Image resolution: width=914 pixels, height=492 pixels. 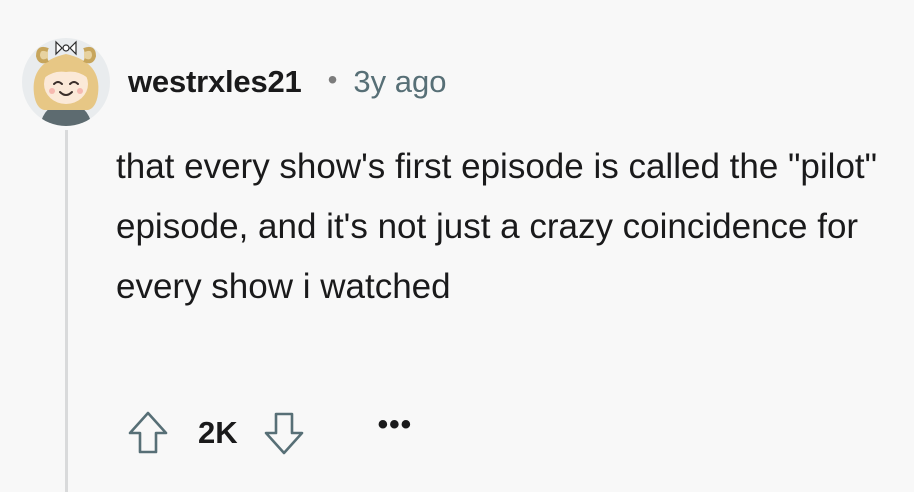 I want to click on vote-score: 2K, so click(x=218, y=432).